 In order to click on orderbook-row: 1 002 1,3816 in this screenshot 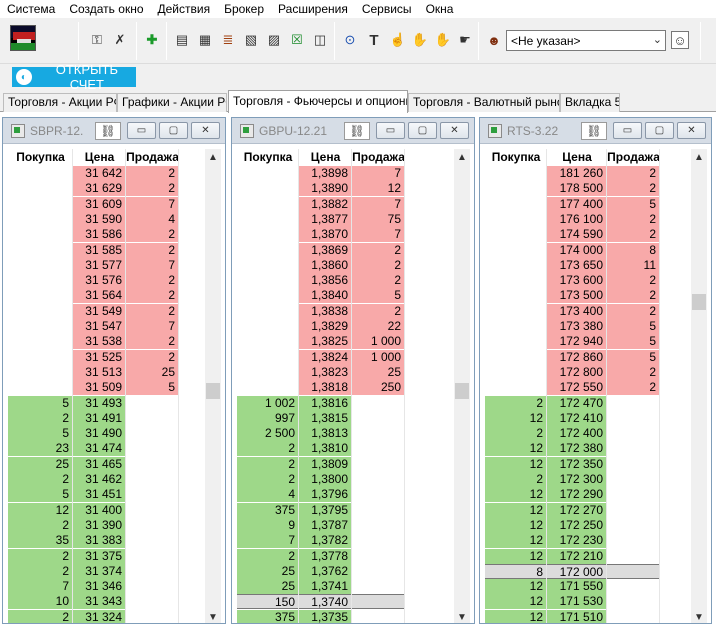, I will do `click(321, 403)`.